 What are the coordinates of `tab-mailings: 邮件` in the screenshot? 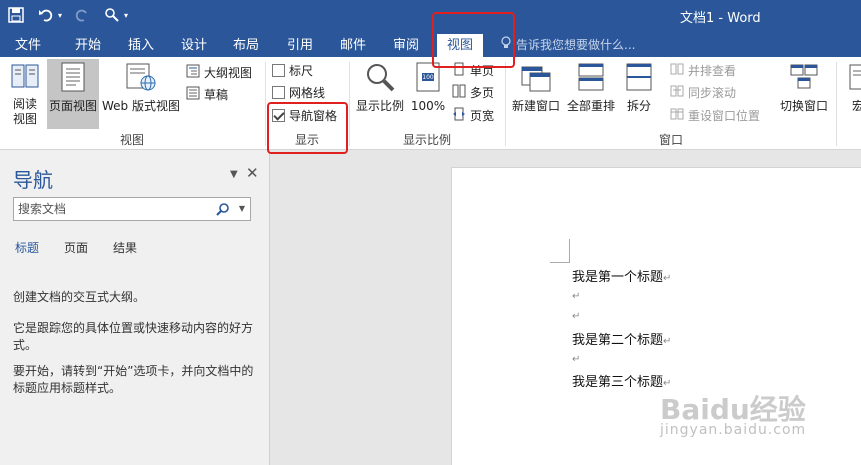 It's located at (353, 45).